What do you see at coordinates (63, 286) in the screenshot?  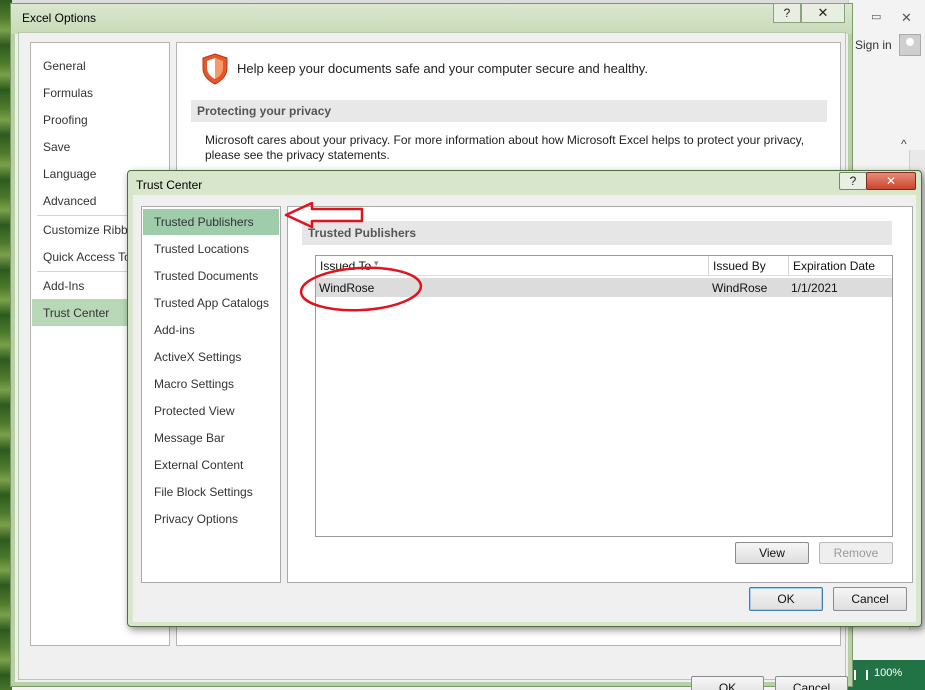 I see `nav-item-add-ins: Add-Ins` at bounding box center [63, 286].